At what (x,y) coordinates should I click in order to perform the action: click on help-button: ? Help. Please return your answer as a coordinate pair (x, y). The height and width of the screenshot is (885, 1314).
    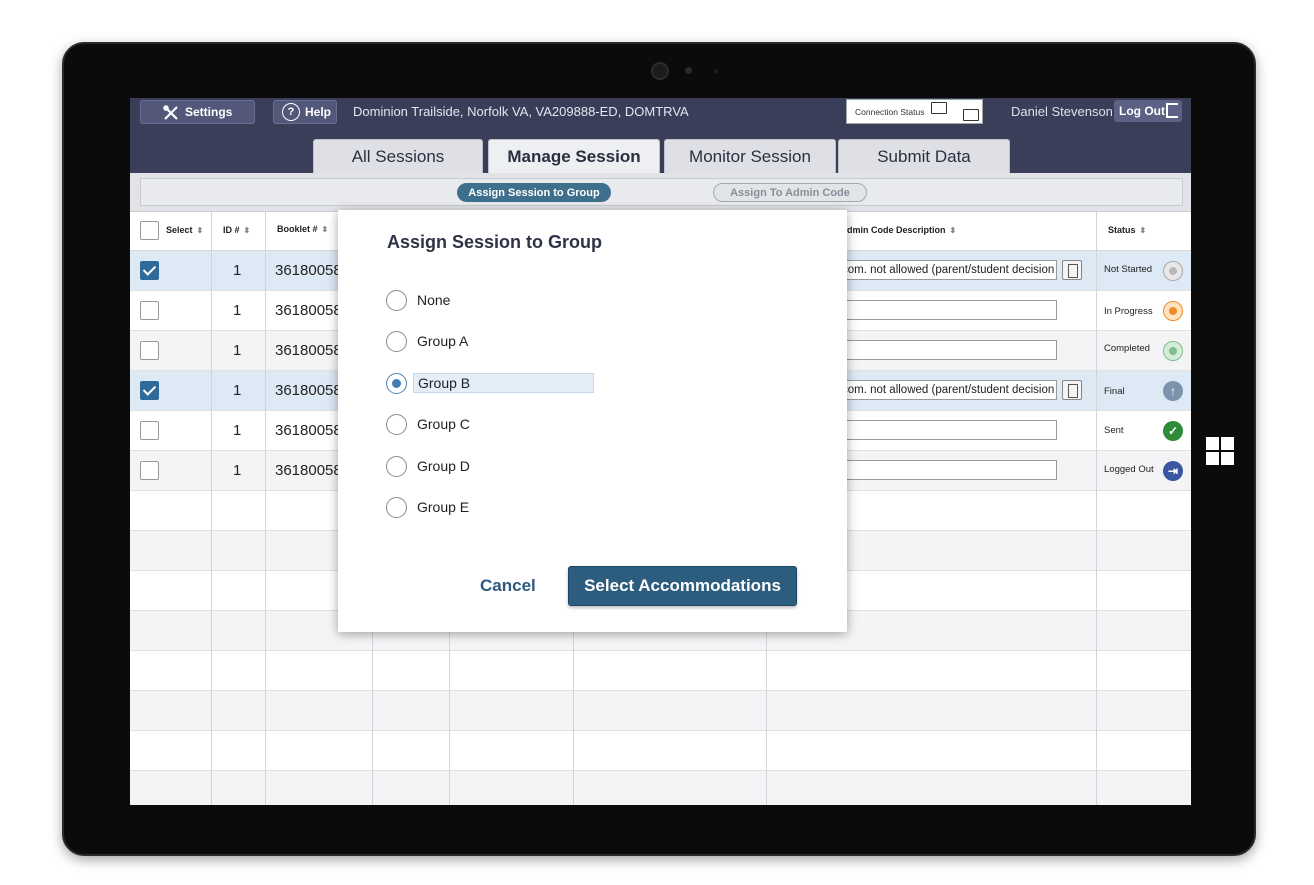
    Looking at the image, I should click on (305, 112).